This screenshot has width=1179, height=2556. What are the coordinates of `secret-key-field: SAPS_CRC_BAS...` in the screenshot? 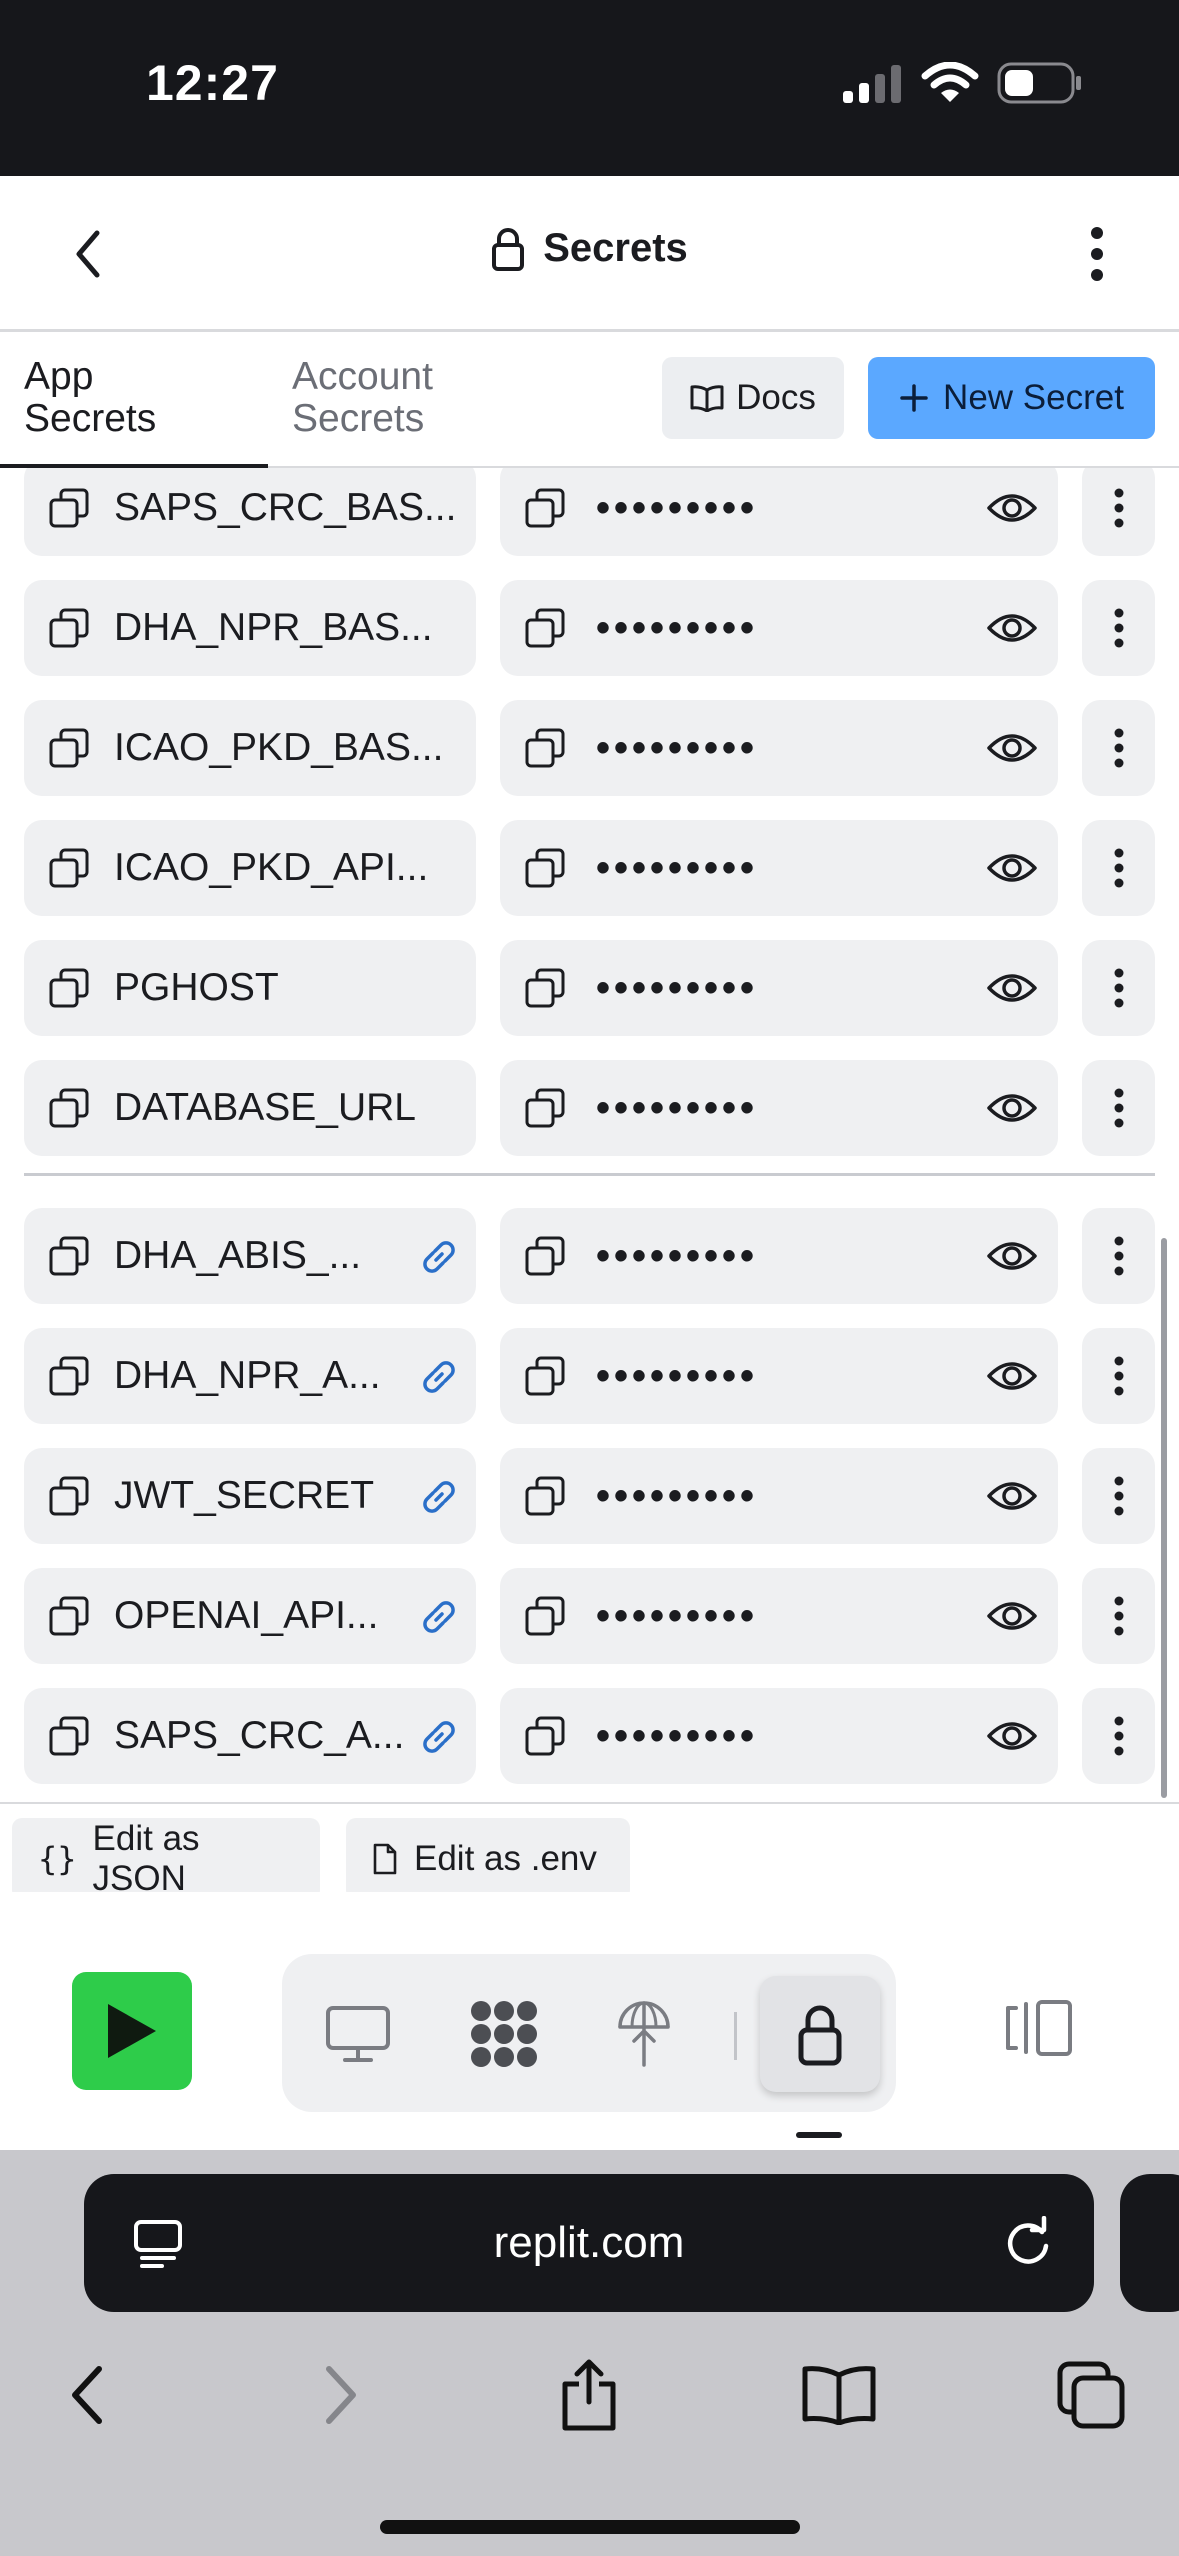 It's located at (250, 512).